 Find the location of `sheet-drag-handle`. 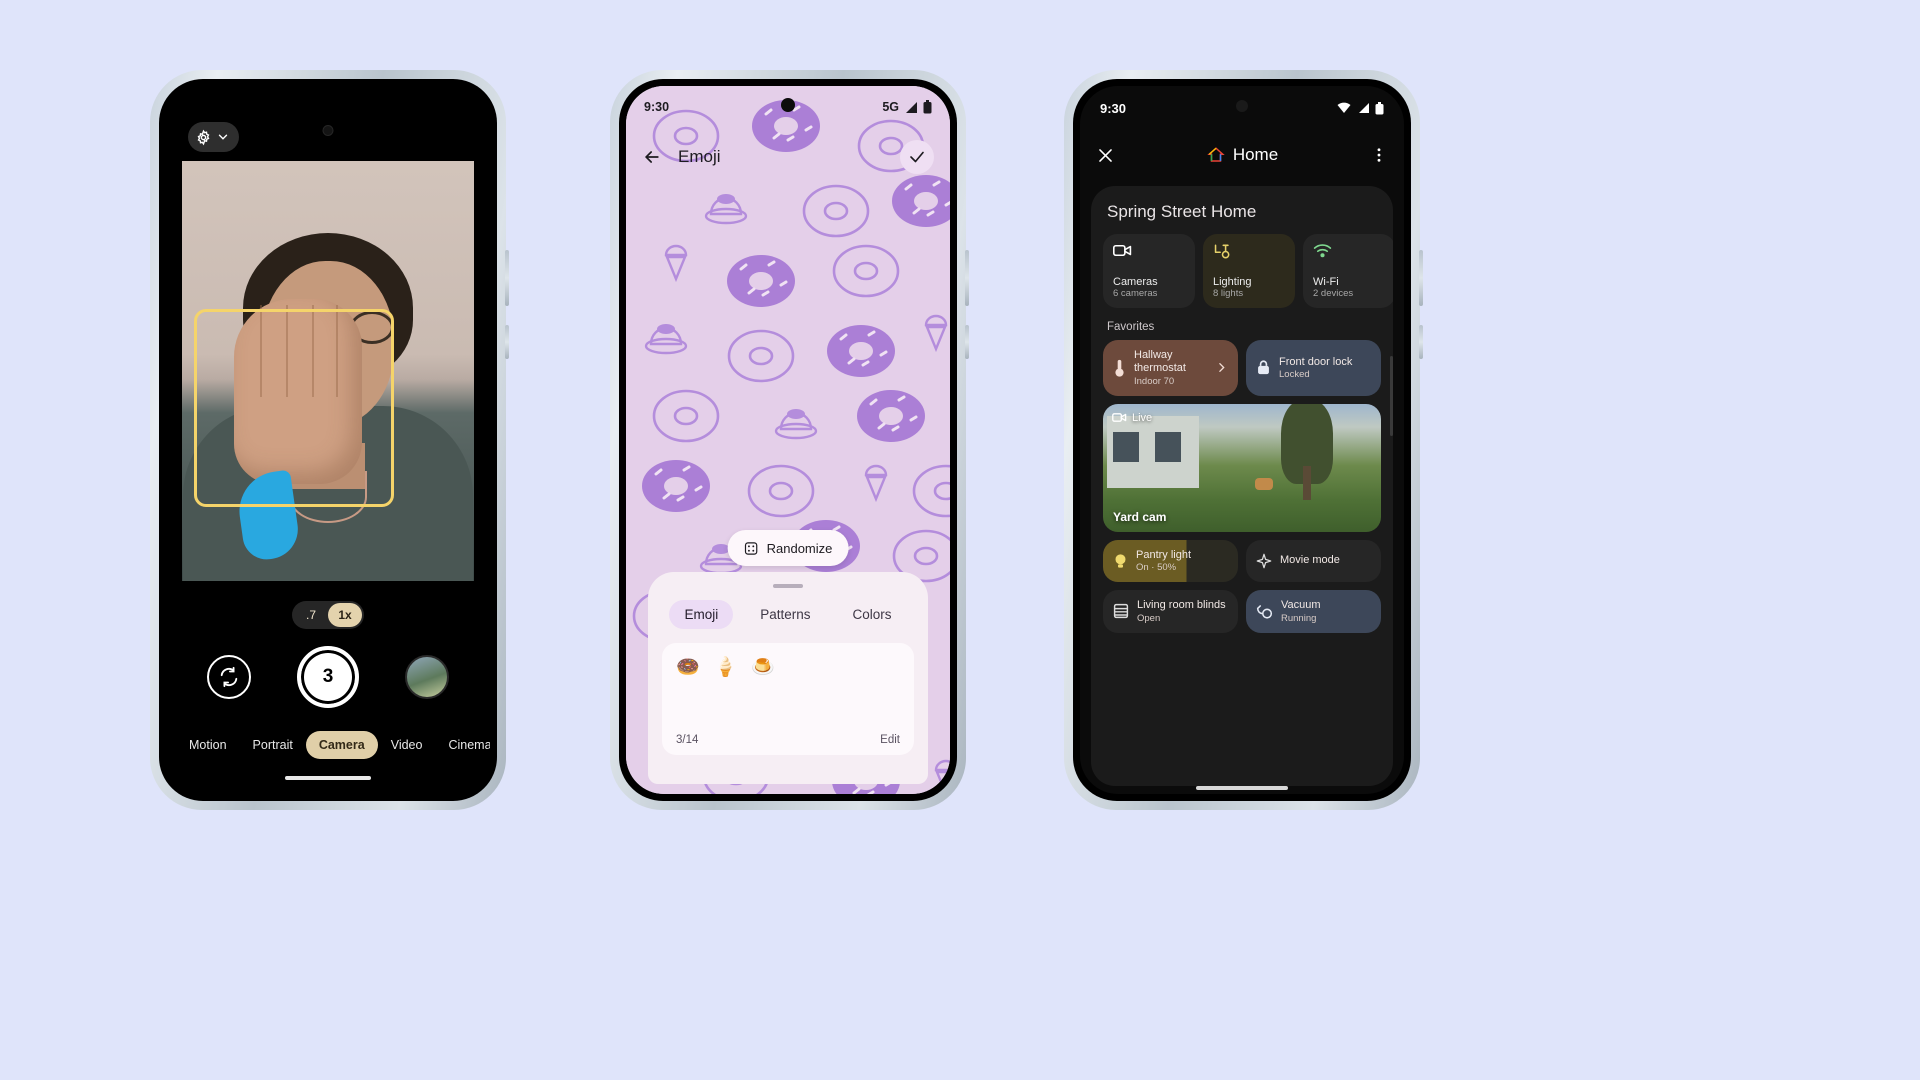

sheet-drag-handle is located at coordinates (788, 586).